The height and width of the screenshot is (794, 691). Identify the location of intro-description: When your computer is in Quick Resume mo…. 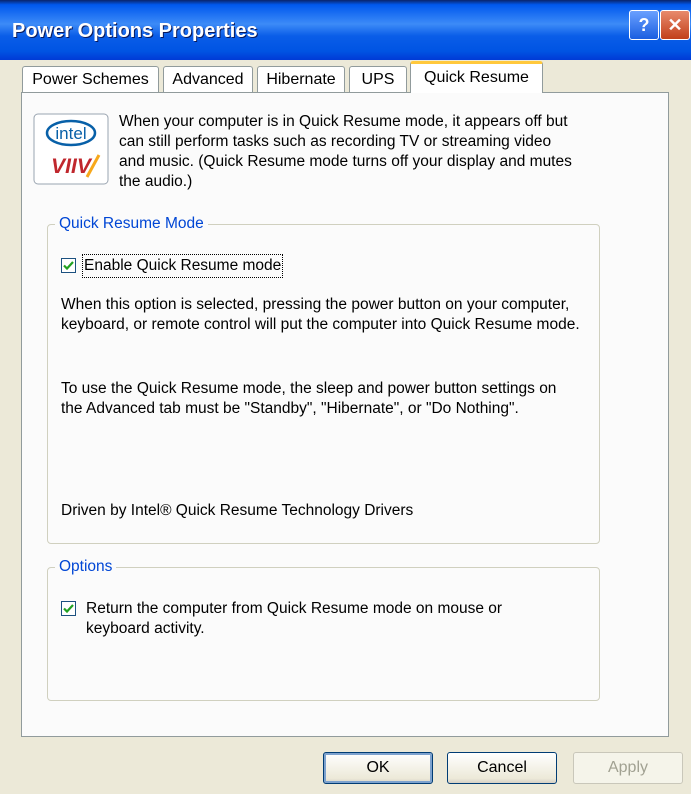
(345, 151).